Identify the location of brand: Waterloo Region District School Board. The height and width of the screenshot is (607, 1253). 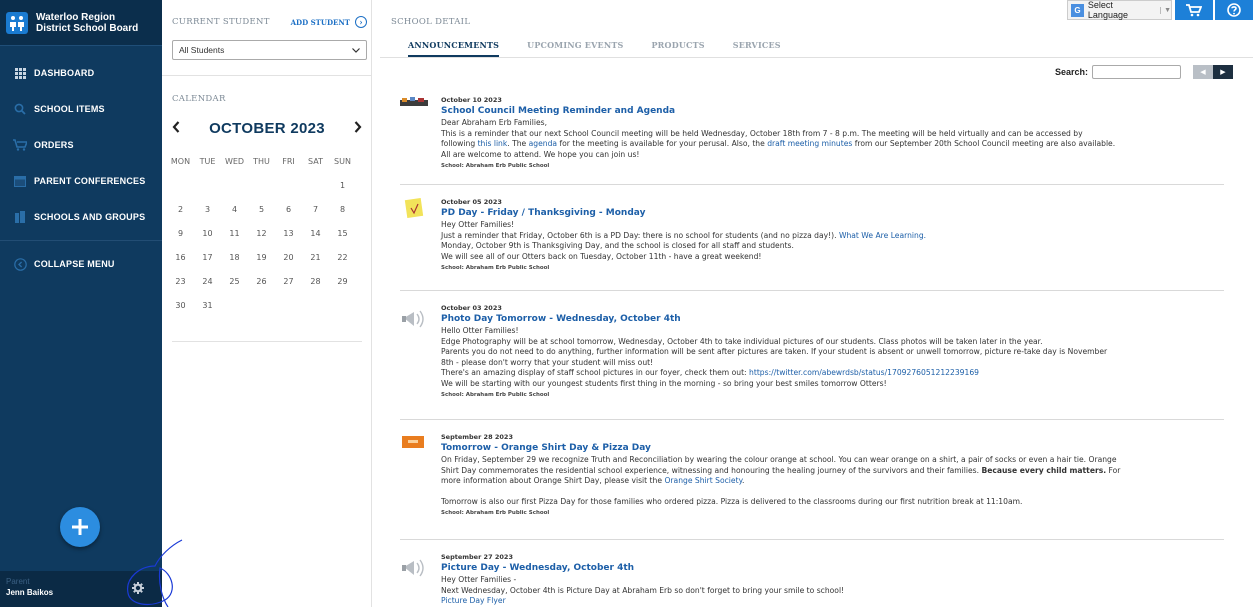
(81, 23).